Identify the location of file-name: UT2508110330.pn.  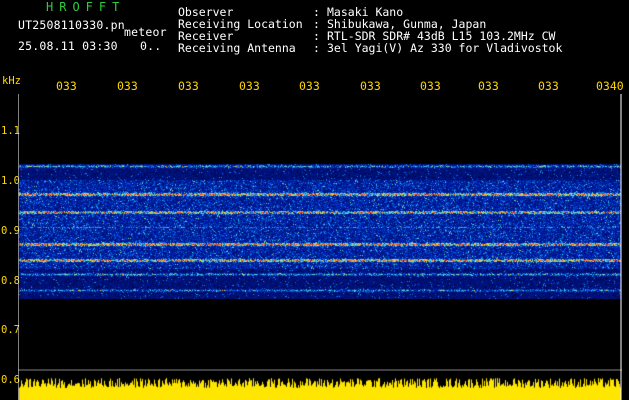
(71, 25).